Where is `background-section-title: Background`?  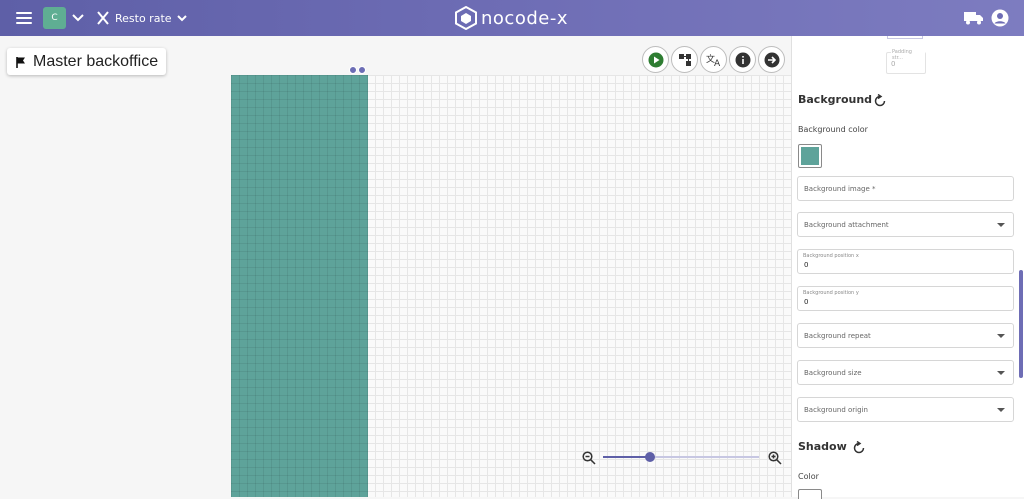 background-section-title: Background is located at coordinates (835, 99).